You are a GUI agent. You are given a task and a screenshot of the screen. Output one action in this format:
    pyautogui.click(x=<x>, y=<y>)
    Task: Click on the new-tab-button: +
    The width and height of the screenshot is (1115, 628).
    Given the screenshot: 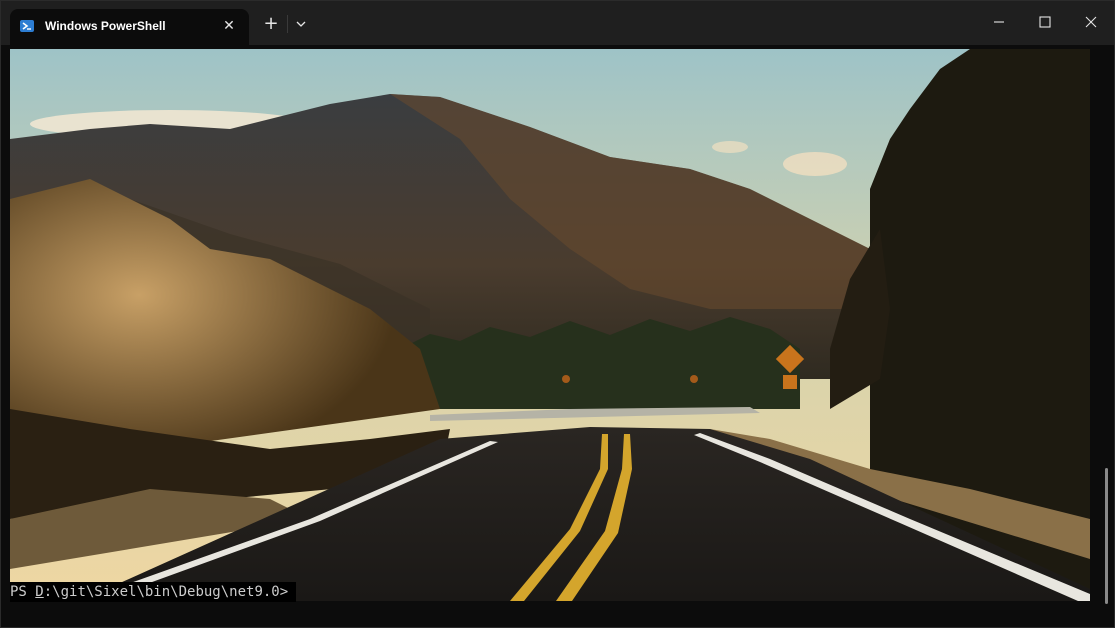 What is the action you would take?
    pyautogui.click(x=271, y=24)
    